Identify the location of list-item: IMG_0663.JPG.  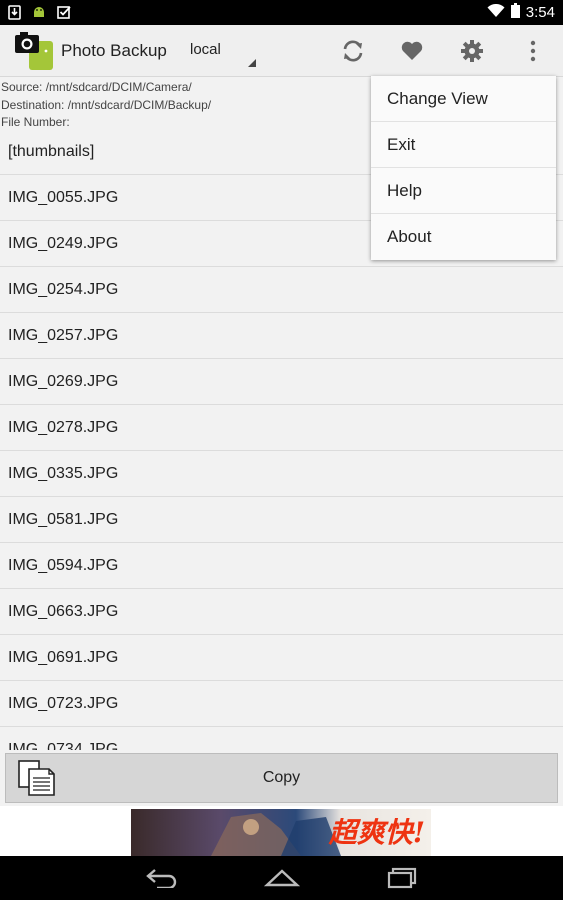
(281, 612).